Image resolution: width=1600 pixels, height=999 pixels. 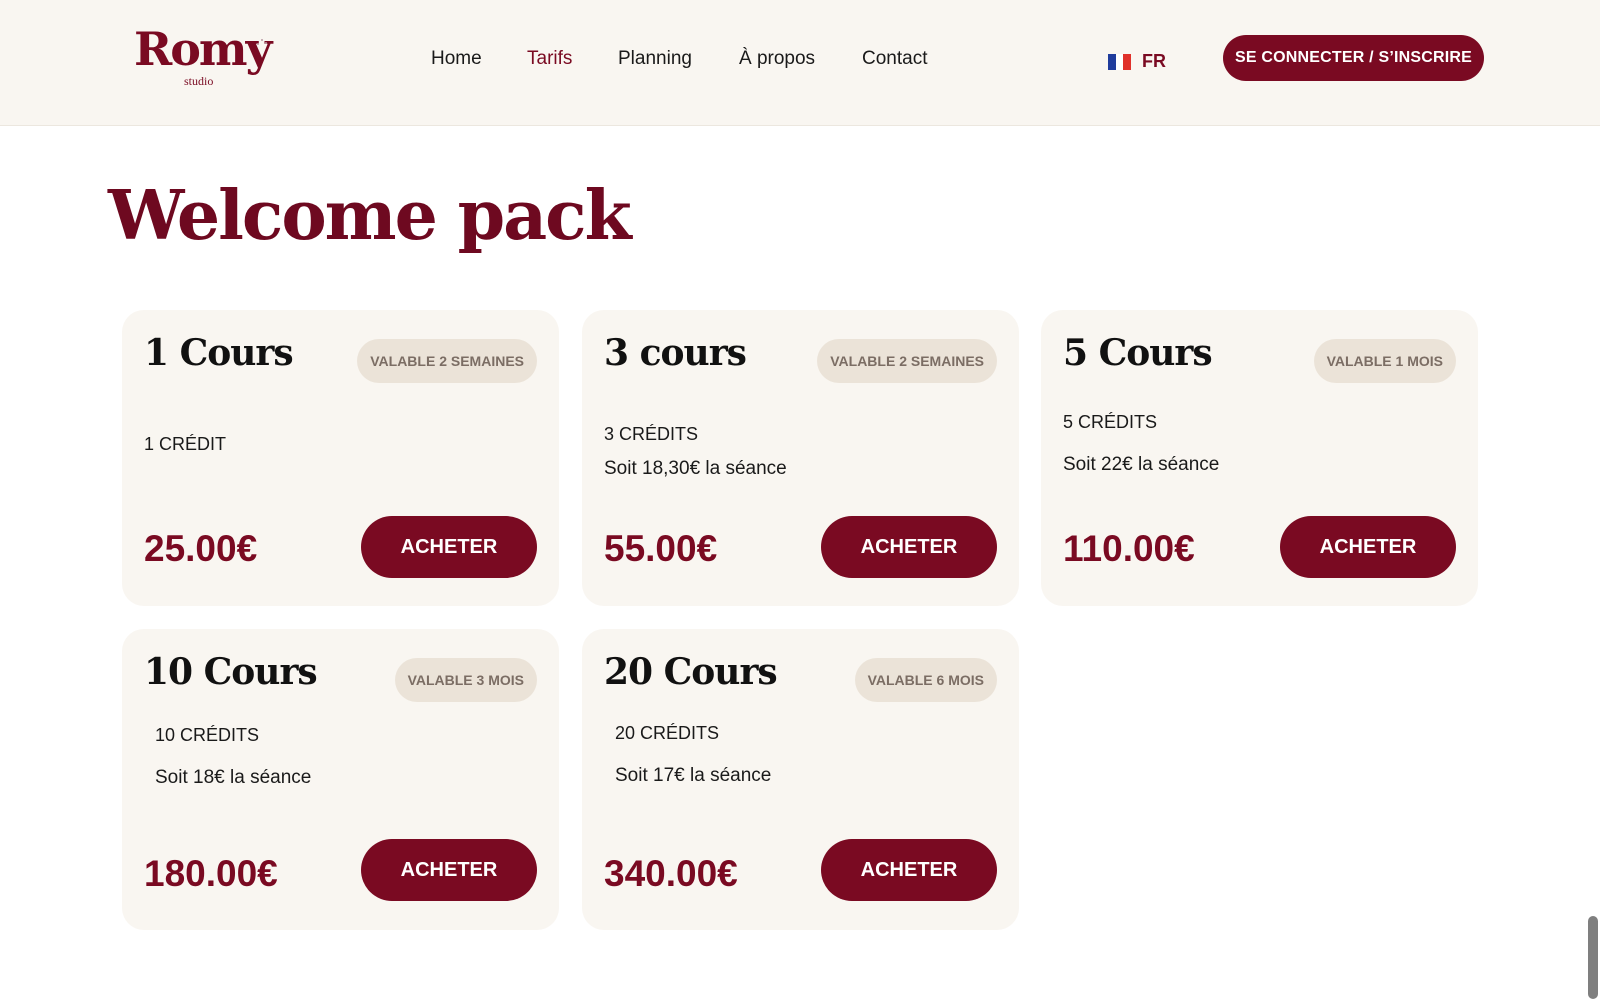 I want to click on sparkle-icon, so click(x=262, y=42).